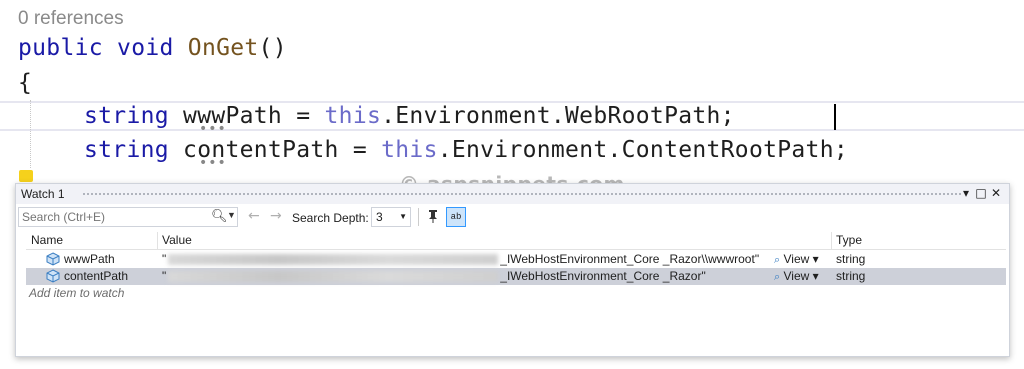 Image resolution: width=1024 pixels, height=369 pixels. I want to click on search-box: 🔍︎ ▼, so click(128, 217).